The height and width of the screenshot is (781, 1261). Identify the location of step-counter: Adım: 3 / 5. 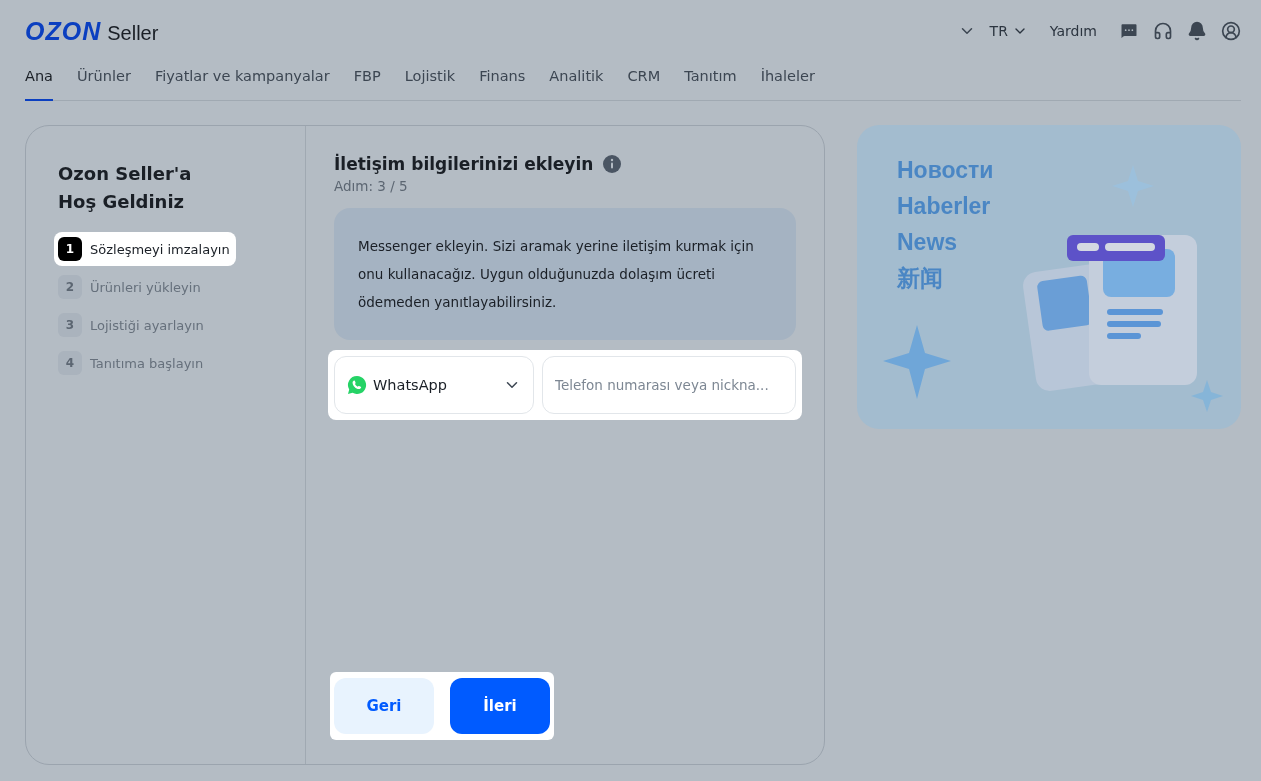
(371, 186).